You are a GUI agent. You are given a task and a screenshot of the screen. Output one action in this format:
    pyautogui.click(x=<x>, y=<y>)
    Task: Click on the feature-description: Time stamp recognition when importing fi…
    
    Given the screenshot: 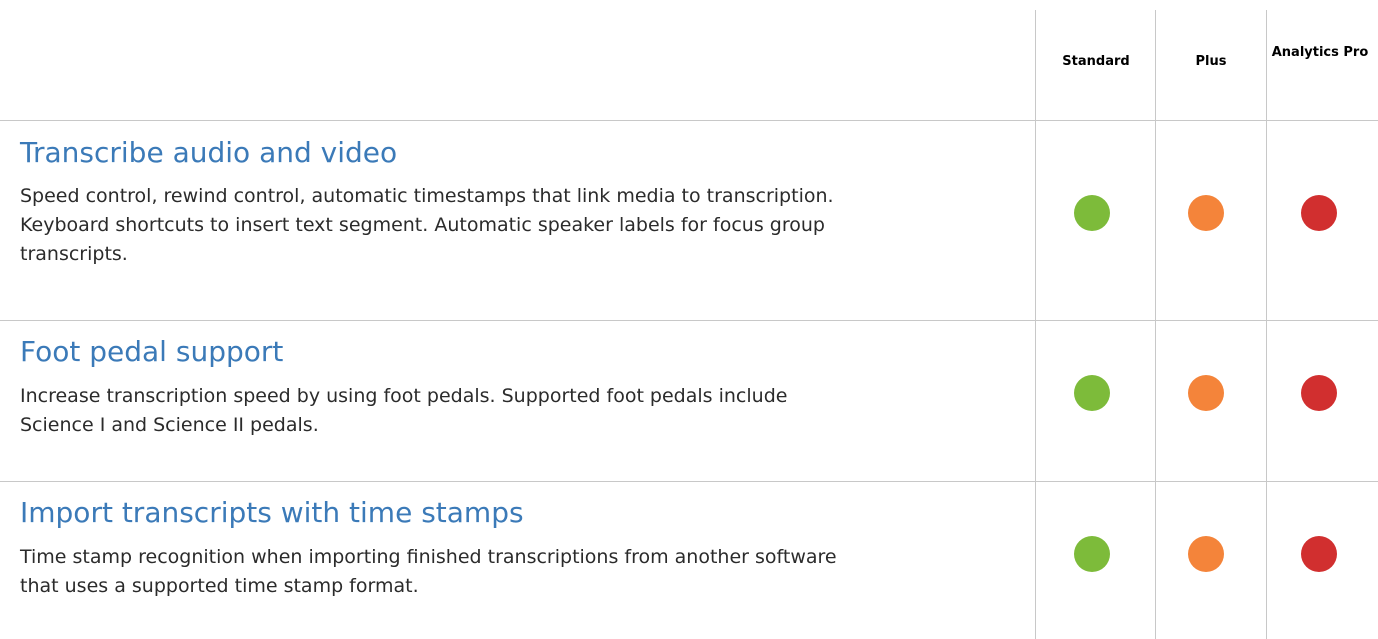 What is the action you would take?
    pyautogui.click(x=428, y=571)
    